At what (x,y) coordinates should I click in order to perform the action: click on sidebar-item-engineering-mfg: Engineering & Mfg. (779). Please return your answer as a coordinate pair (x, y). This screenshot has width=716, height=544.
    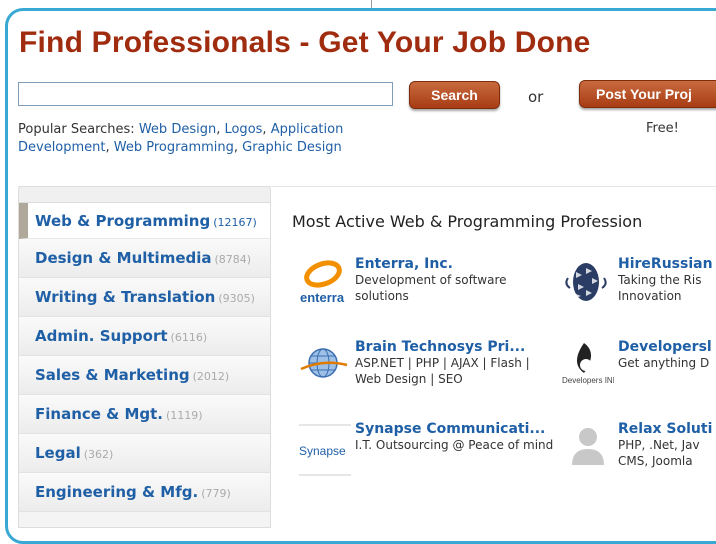
    Looking at the image, I should click on (144, 492).